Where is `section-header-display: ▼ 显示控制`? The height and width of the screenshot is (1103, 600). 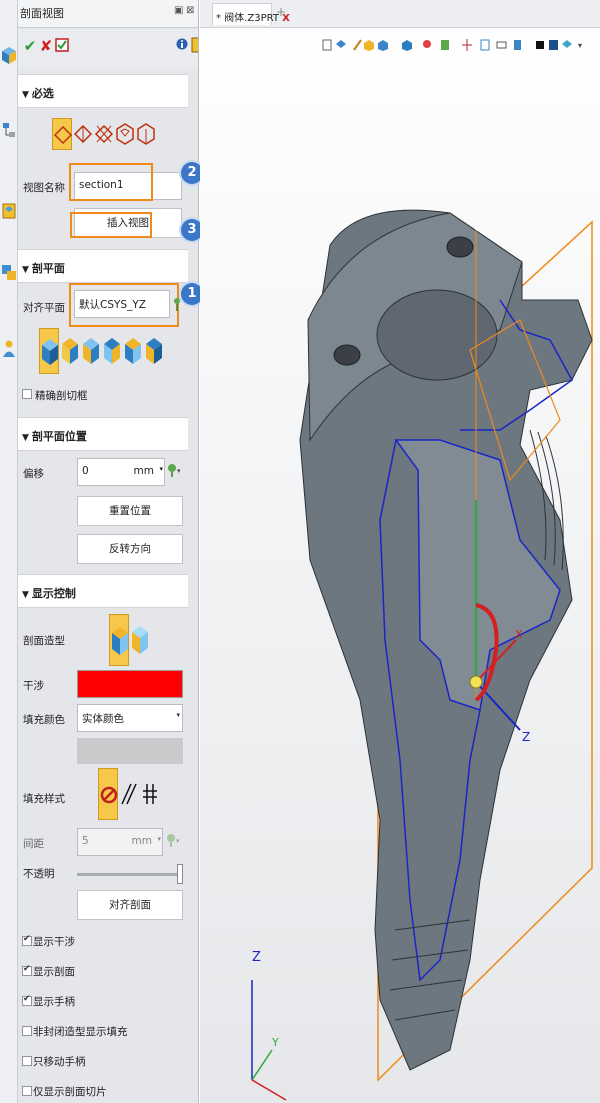 section-header-display: ▼ 显示控制 is located at coordinates (103, 591).